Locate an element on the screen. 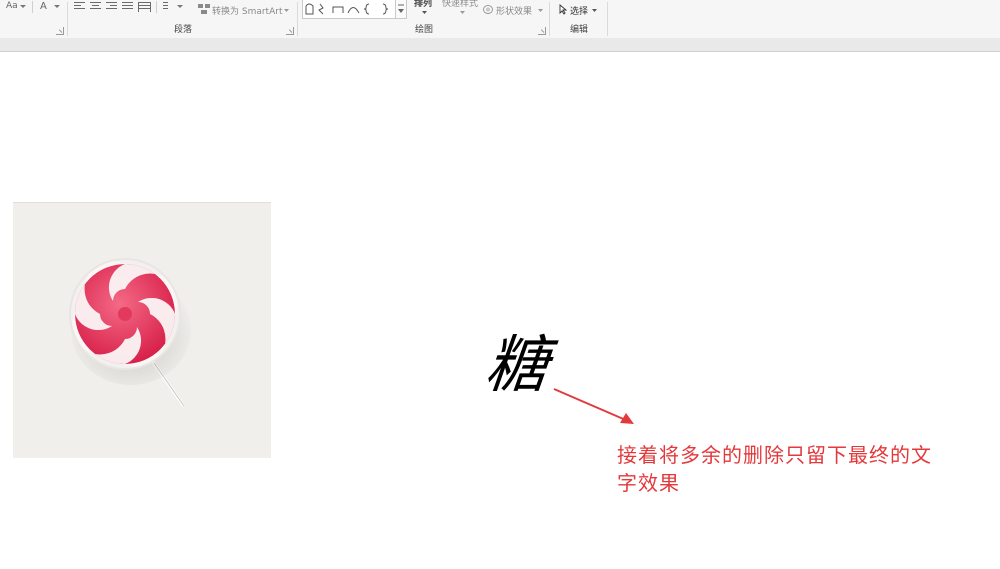  ruler-strip is located at coordinates (500, 45).